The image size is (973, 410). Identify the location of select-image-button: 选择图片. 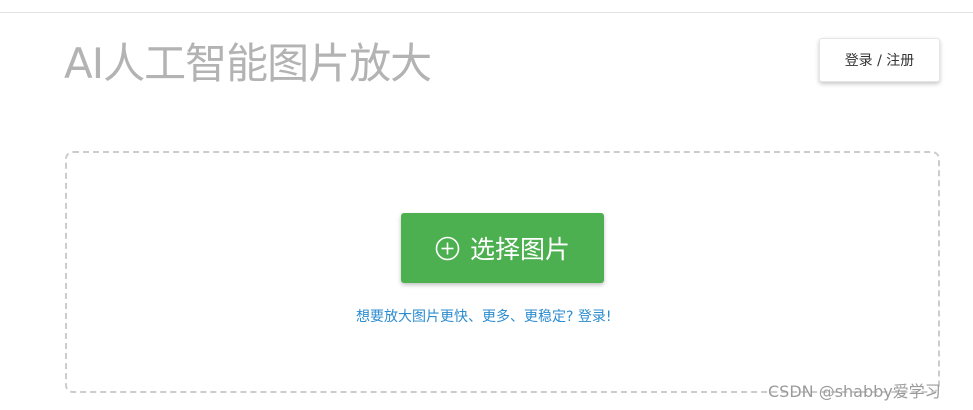
(502, 248).